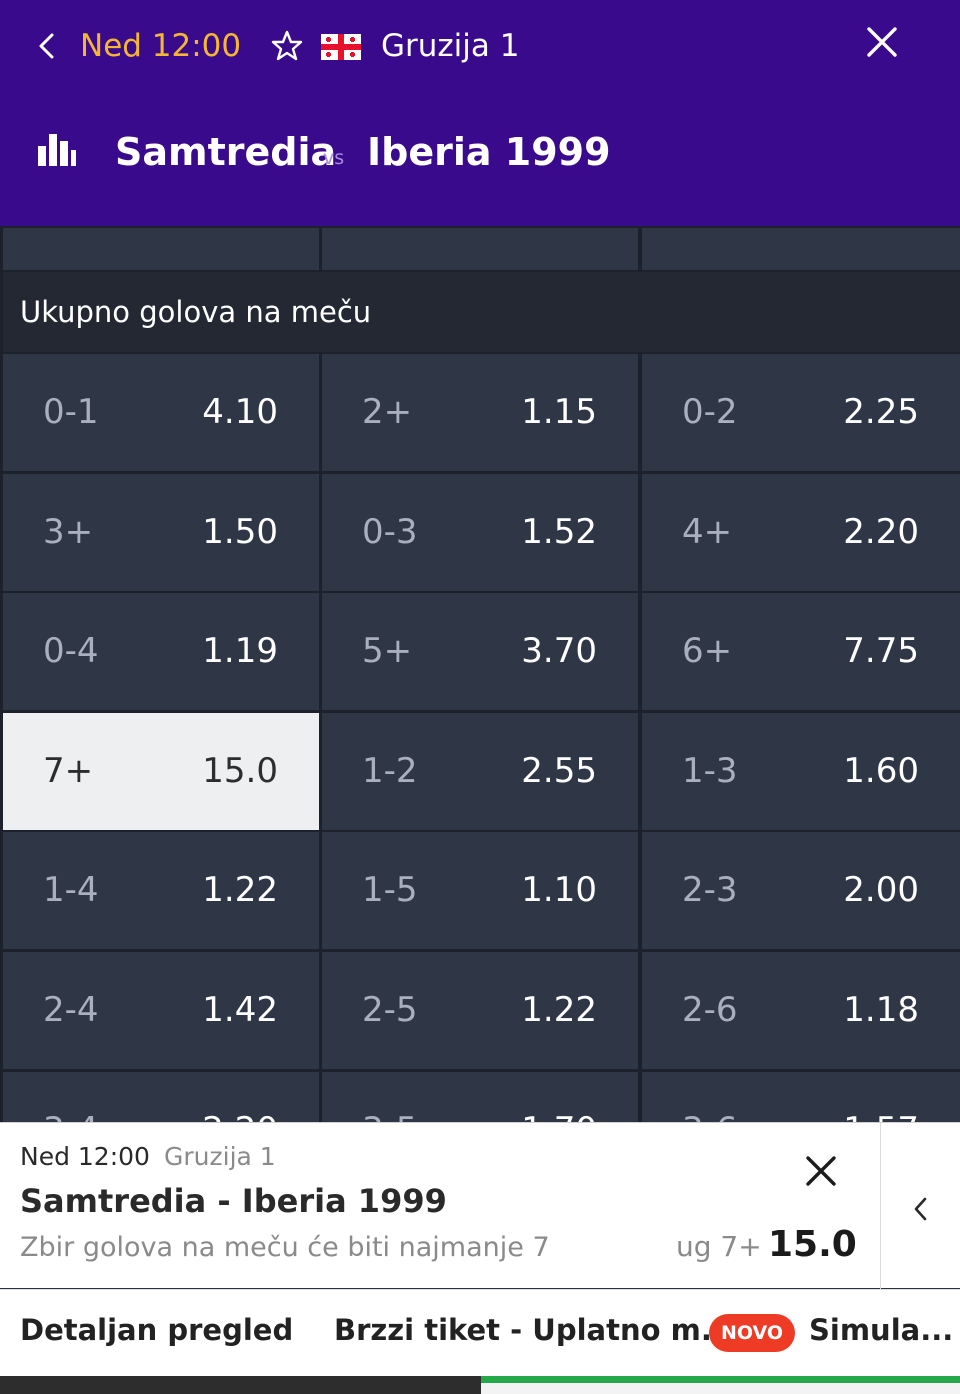  What do you see at coordinates (161, 46) in the screenshot?
I see `match-time: Ned 12:00` at bounding box center [161, 46].